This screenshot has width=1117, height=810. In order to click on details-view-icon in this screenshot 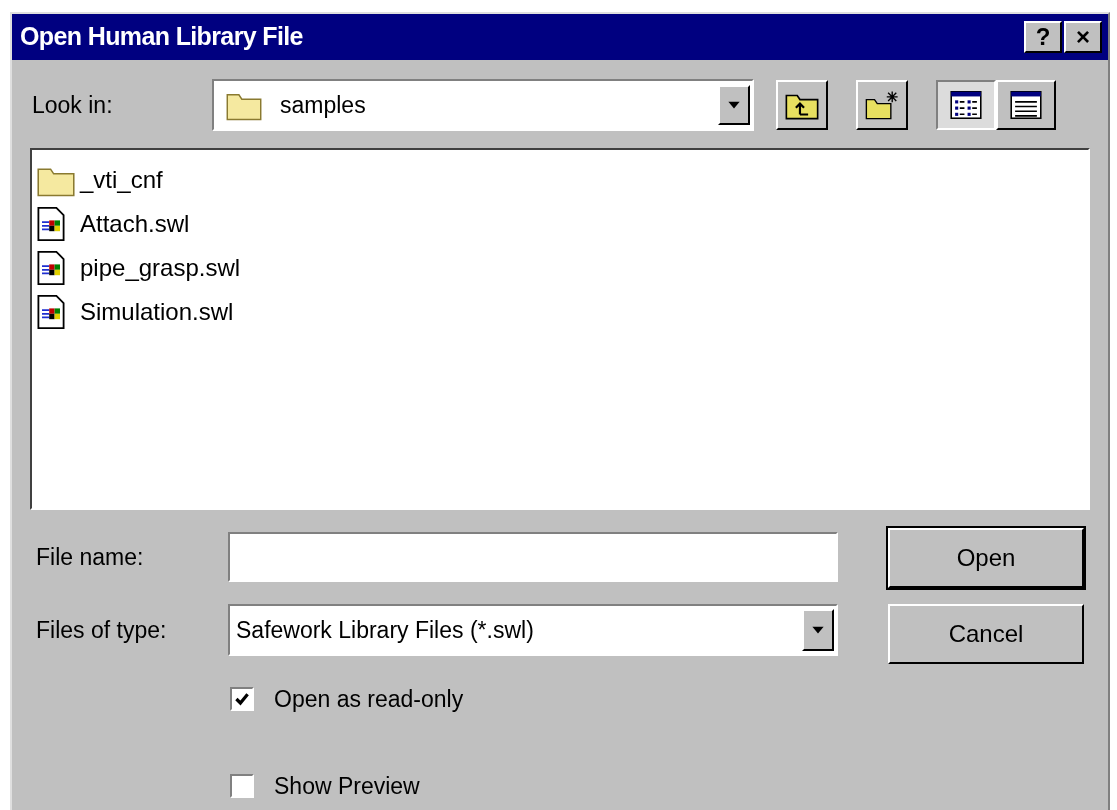, I will do `click(1026, 105)`.